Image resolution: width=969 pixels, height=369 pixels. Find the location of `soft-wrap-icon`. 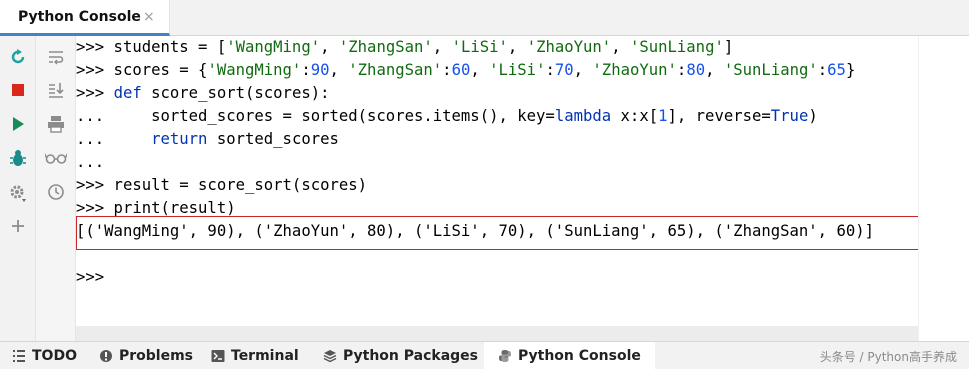

soft-wrap-icon is located at coordinates (56, 57).